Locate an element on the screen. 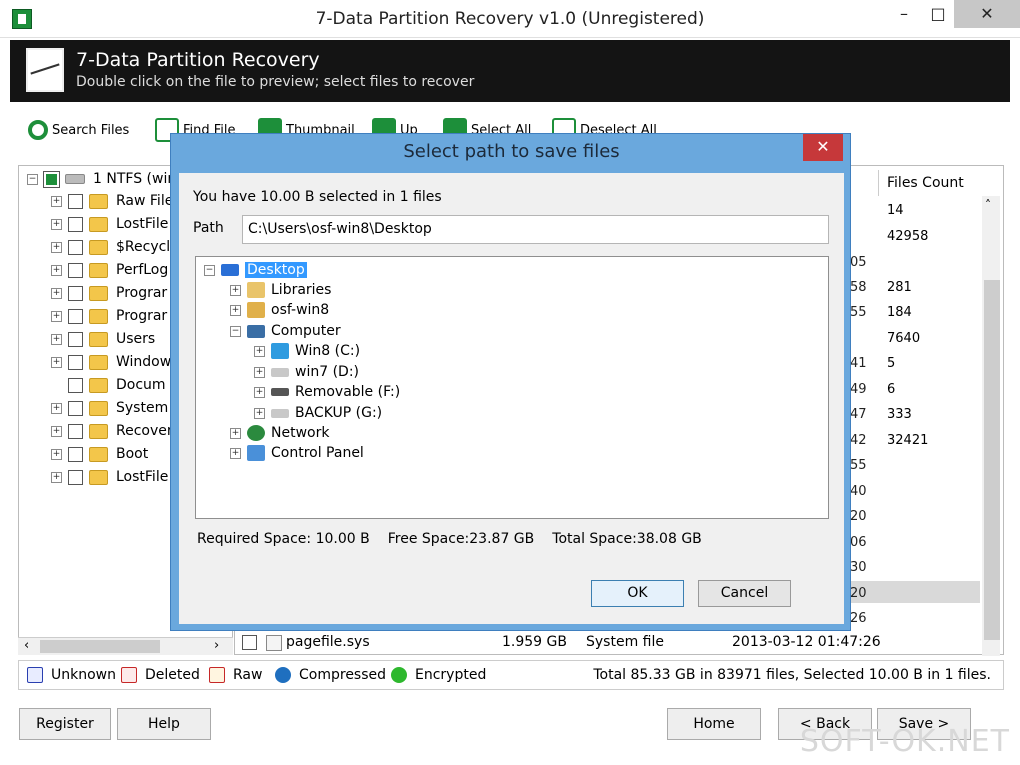  tree-item: + Recover is located at coordinates (112, 431).